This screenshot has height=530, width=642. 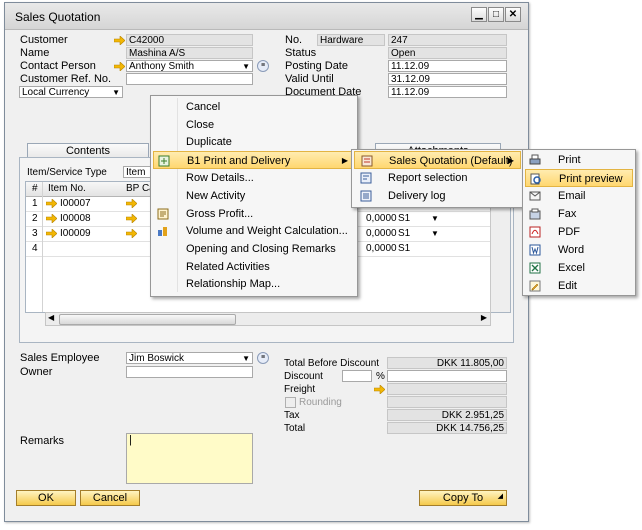 I want to click on menu-item-pdf: PDF, so click(x=579, y=232).